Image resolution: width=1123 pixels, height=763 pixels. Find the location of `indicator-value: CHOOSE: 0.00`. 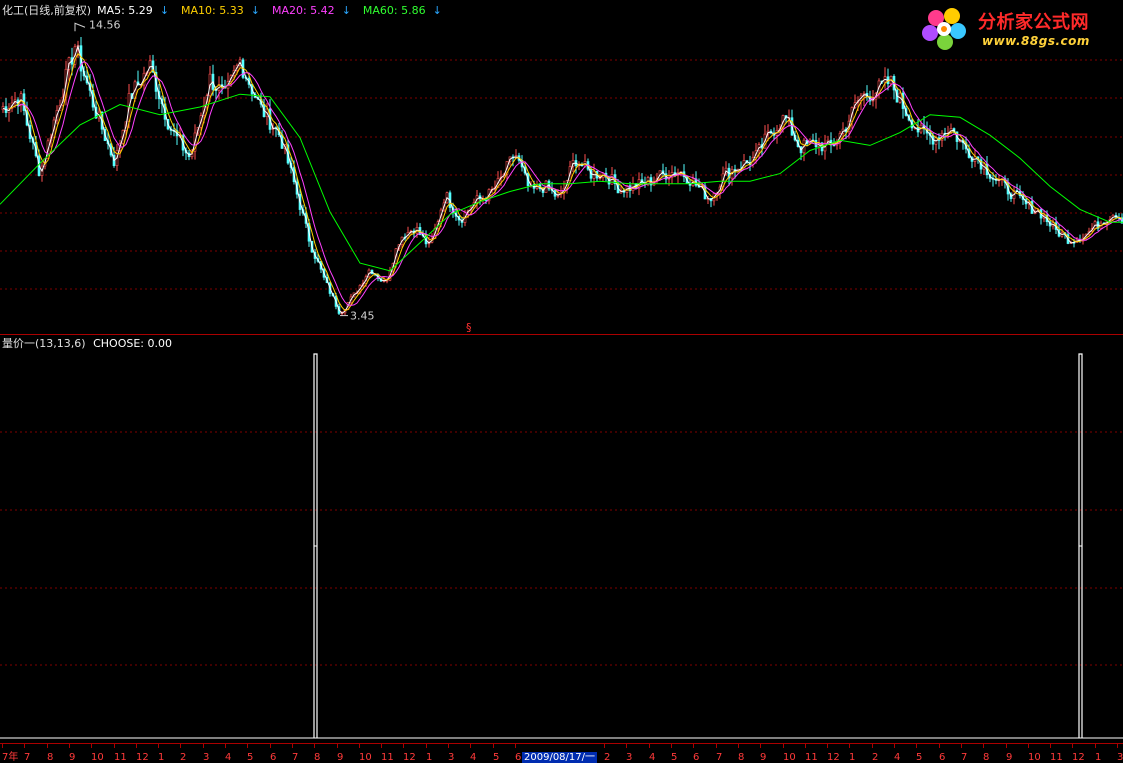

indicator-value: CHOOSE: 0.00 is located at coordinates (132, 343).